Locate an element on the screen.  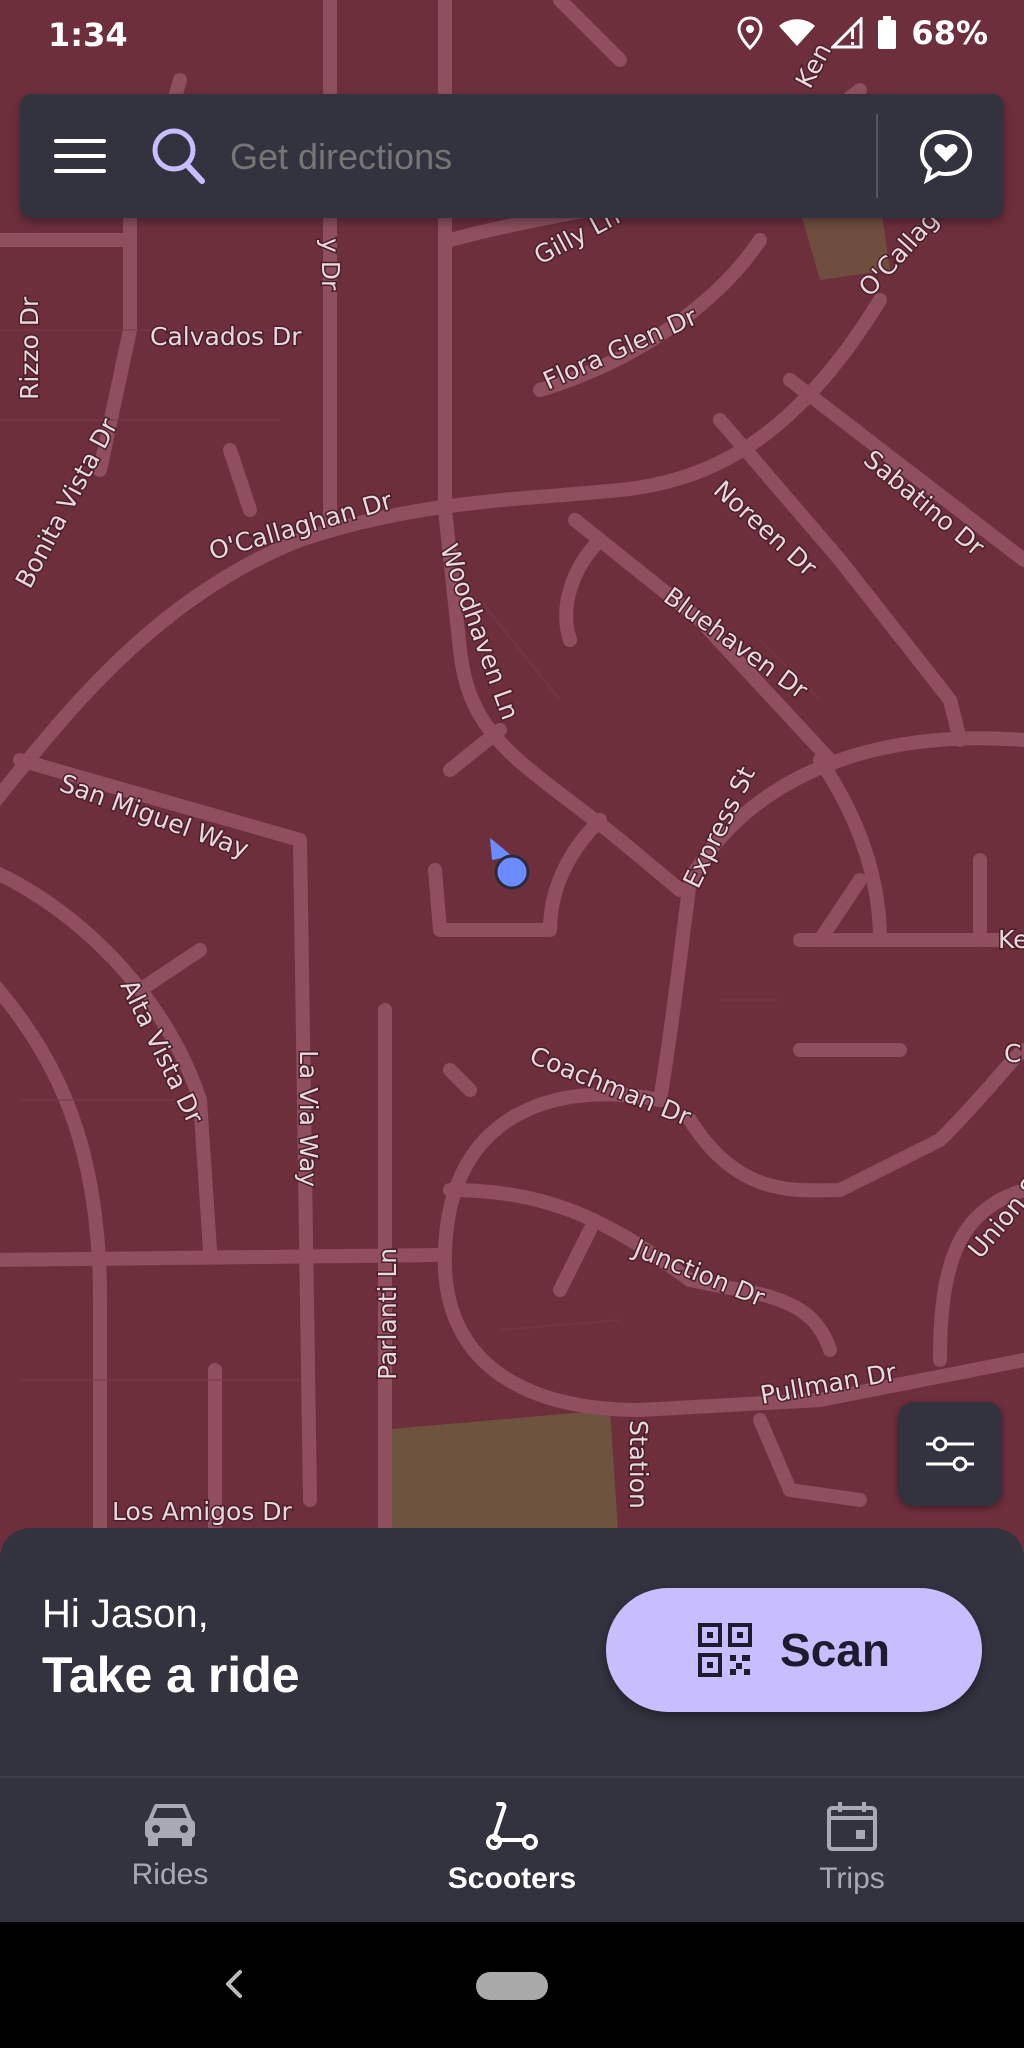
tab-trips: Trips is located at coordinates (852, 1848).